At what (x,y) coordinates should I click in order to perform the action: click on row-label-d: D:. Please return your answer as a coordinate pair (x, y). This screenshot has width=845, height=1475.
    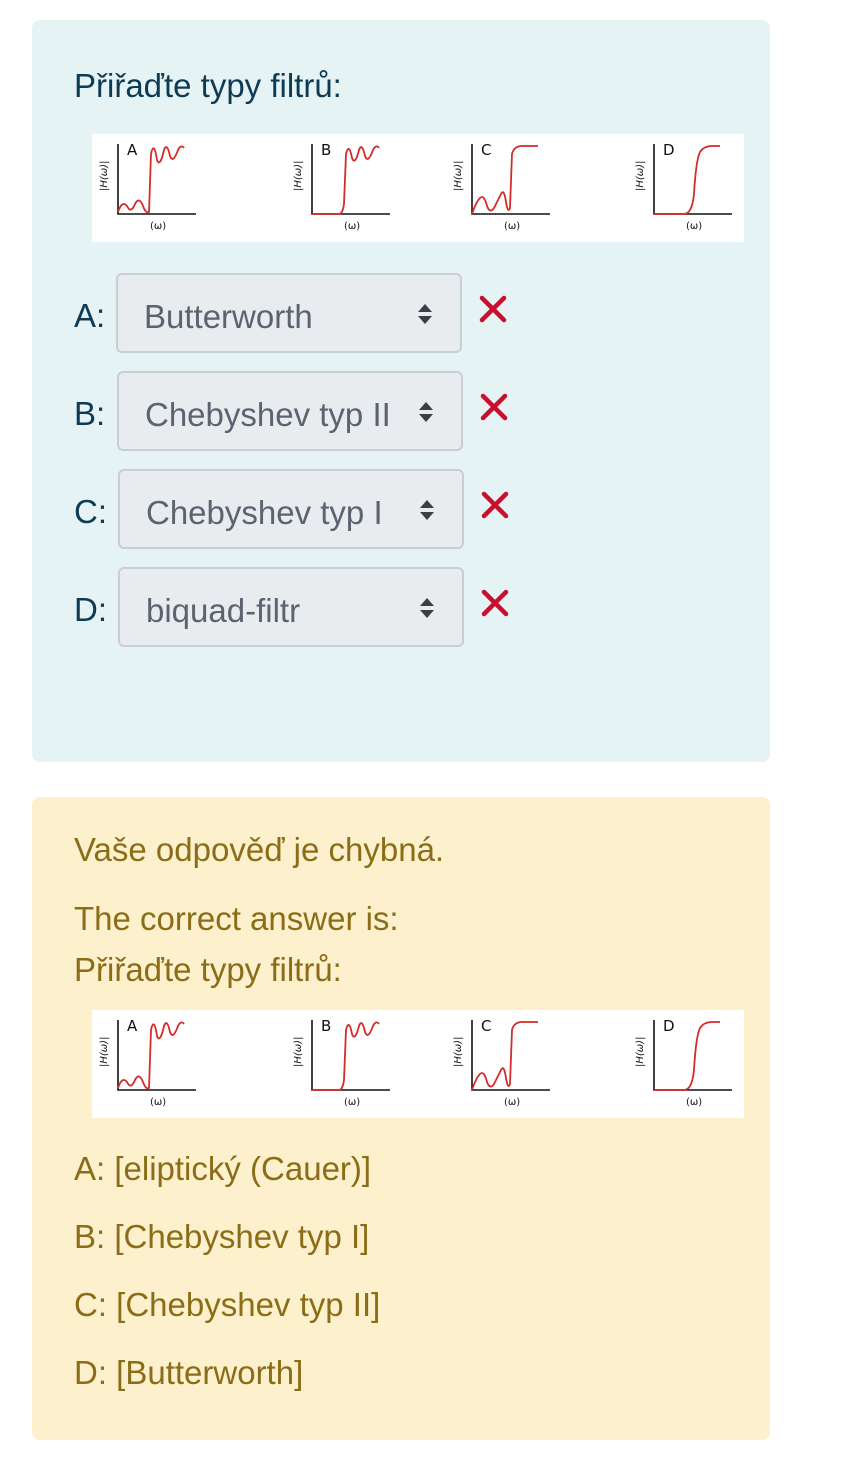
    Looking at the image, I should click on (90, 609).